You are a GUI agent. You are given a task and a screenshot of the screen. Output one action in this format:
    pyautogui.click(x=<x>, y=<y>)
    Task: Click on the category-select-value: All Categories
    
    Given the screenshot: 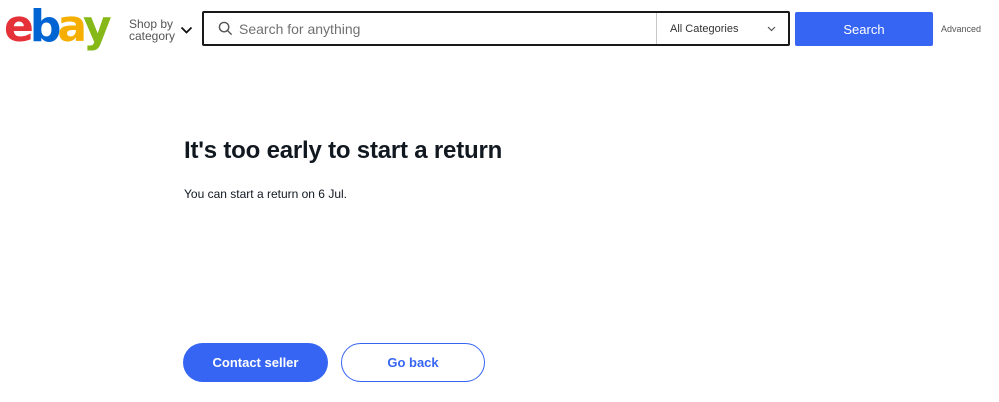 What is the action you would take?
    pyautogui.click(x=704, y=28)
    